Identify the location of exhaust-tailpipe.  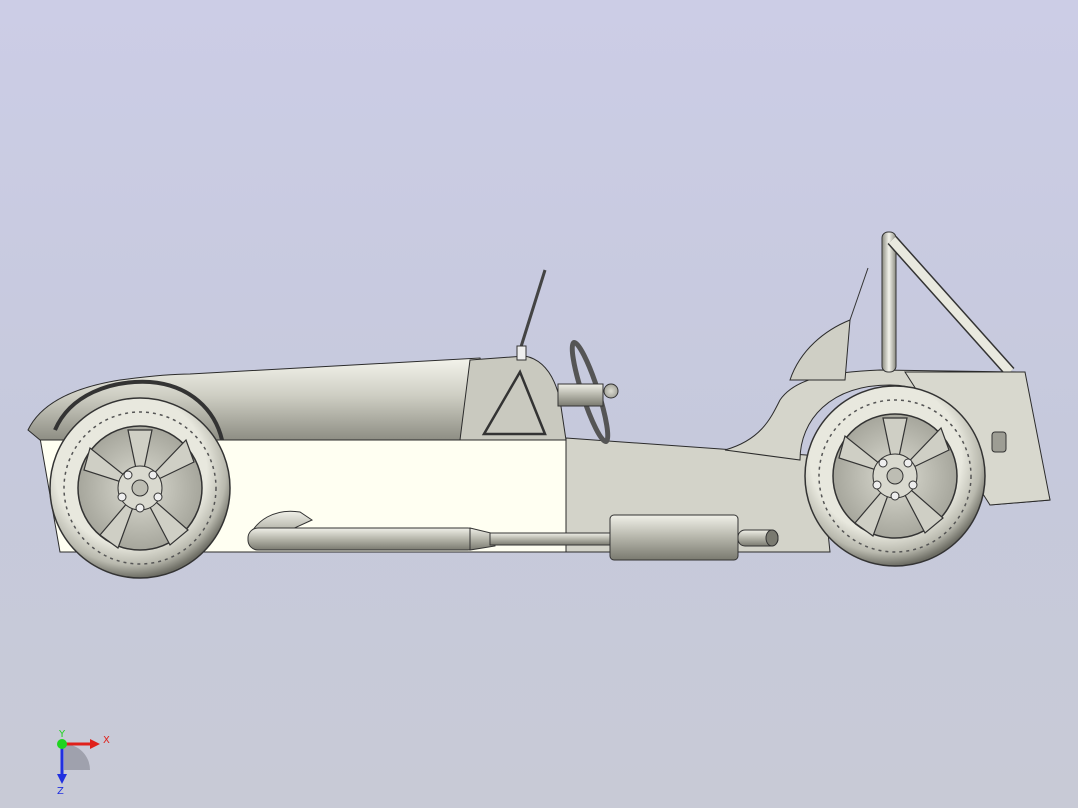
(552, 539).